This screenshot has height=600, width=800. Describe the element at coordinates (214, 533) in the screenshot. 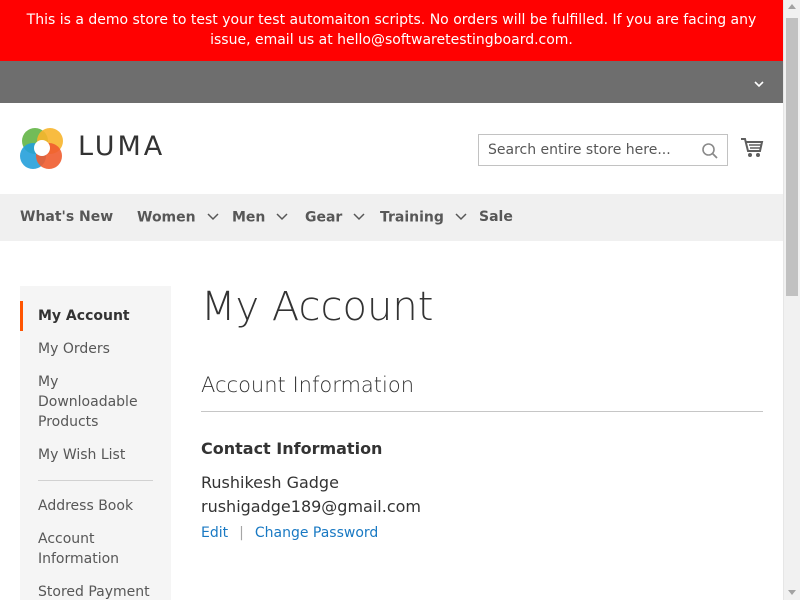

I see `edit-link: Edit` at that location.